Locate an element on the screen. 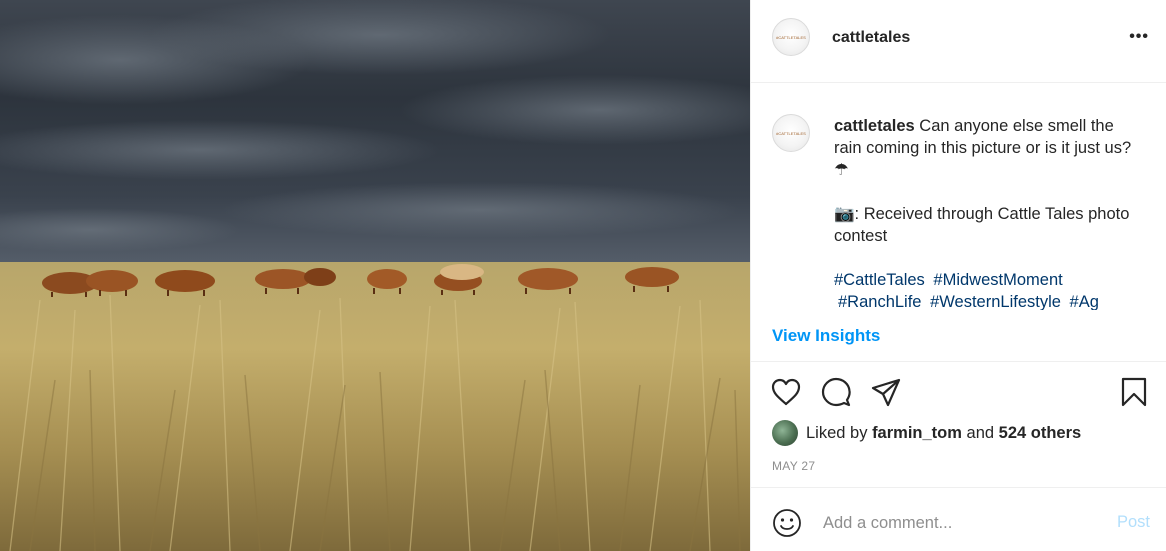 The width and height of the screenshot is (1166, 551). caption-avatar: #CATTLETALES is located at coordinates (791, 133).